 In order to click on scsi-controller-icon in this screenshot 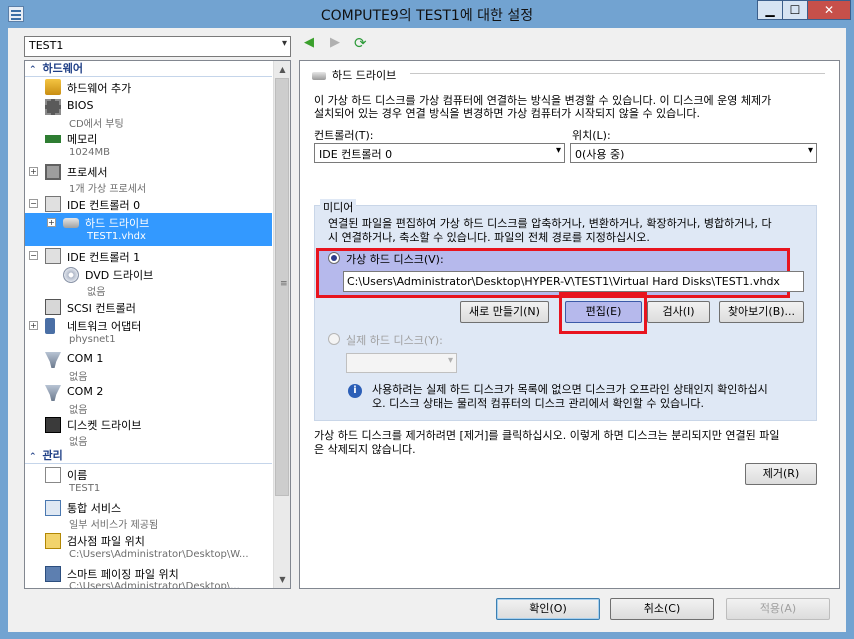, I will do `click(53, 307)`.